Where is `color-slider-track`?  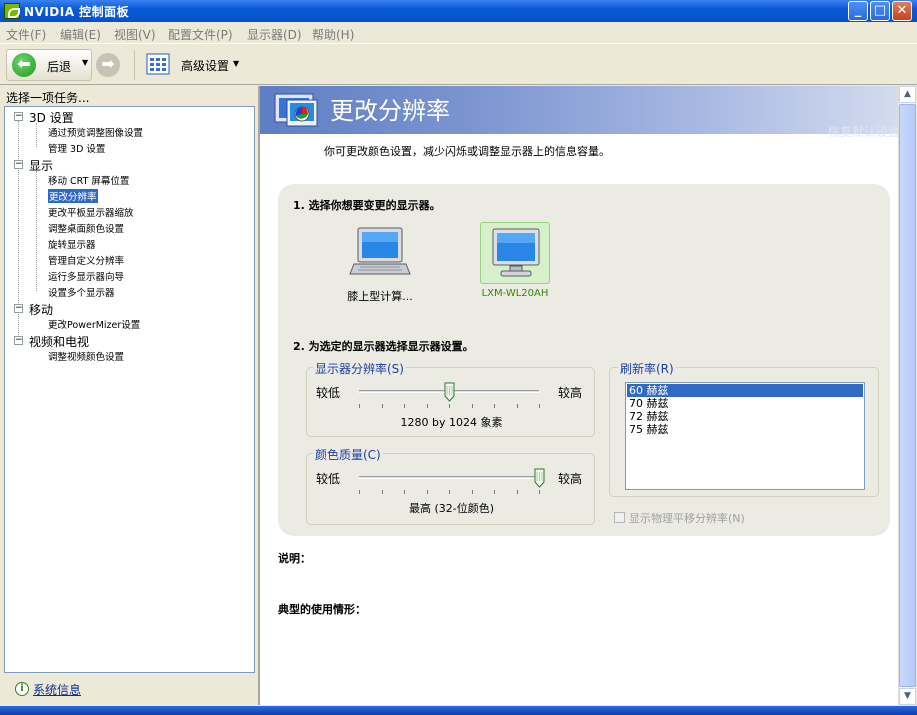 color-slider-track is located at coordinates (449, 477).